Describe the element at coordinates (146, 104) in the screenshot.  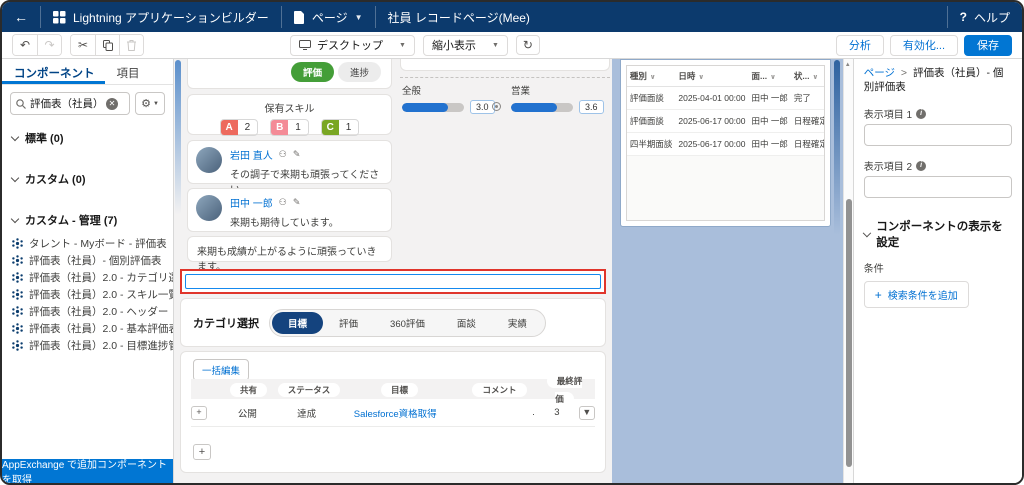
I see `gear-icon: ⚙` at that location.